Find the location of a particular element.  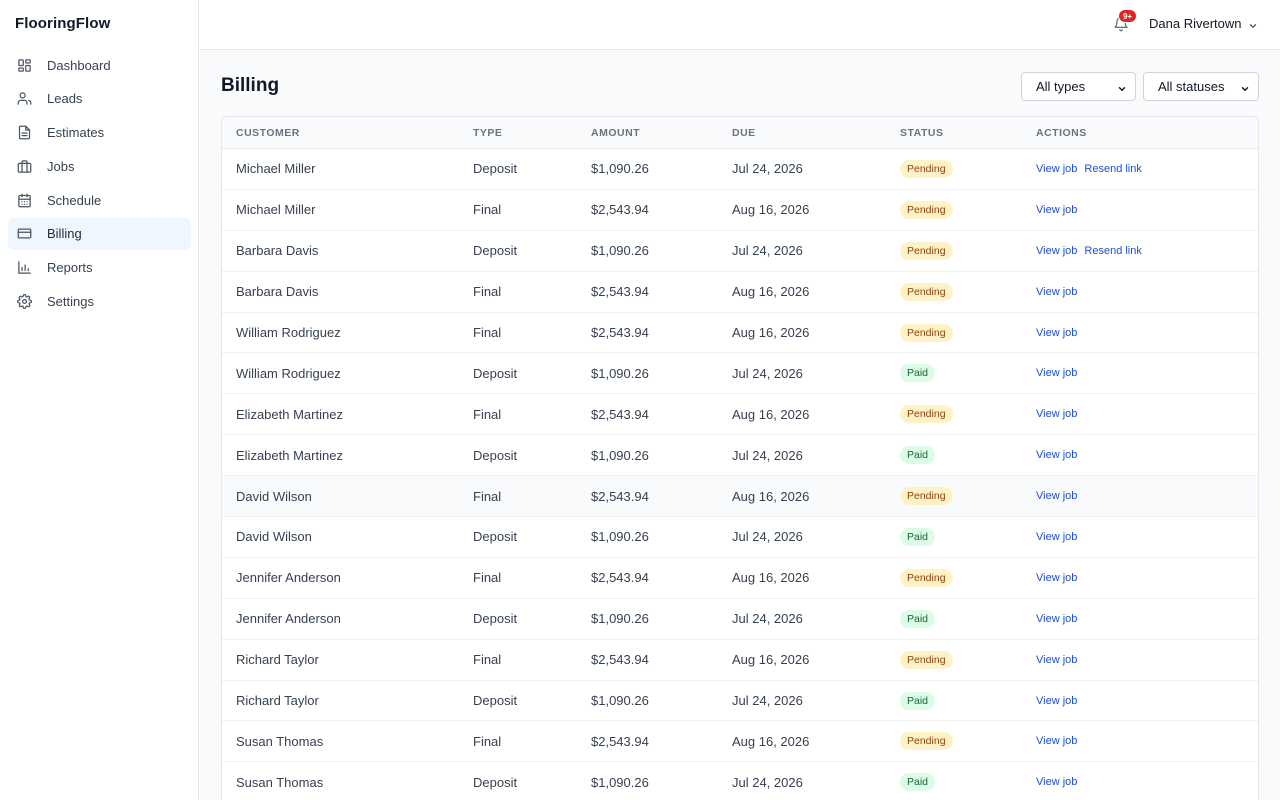

type-filter-select: All types is located at coordinates (1078, 86).